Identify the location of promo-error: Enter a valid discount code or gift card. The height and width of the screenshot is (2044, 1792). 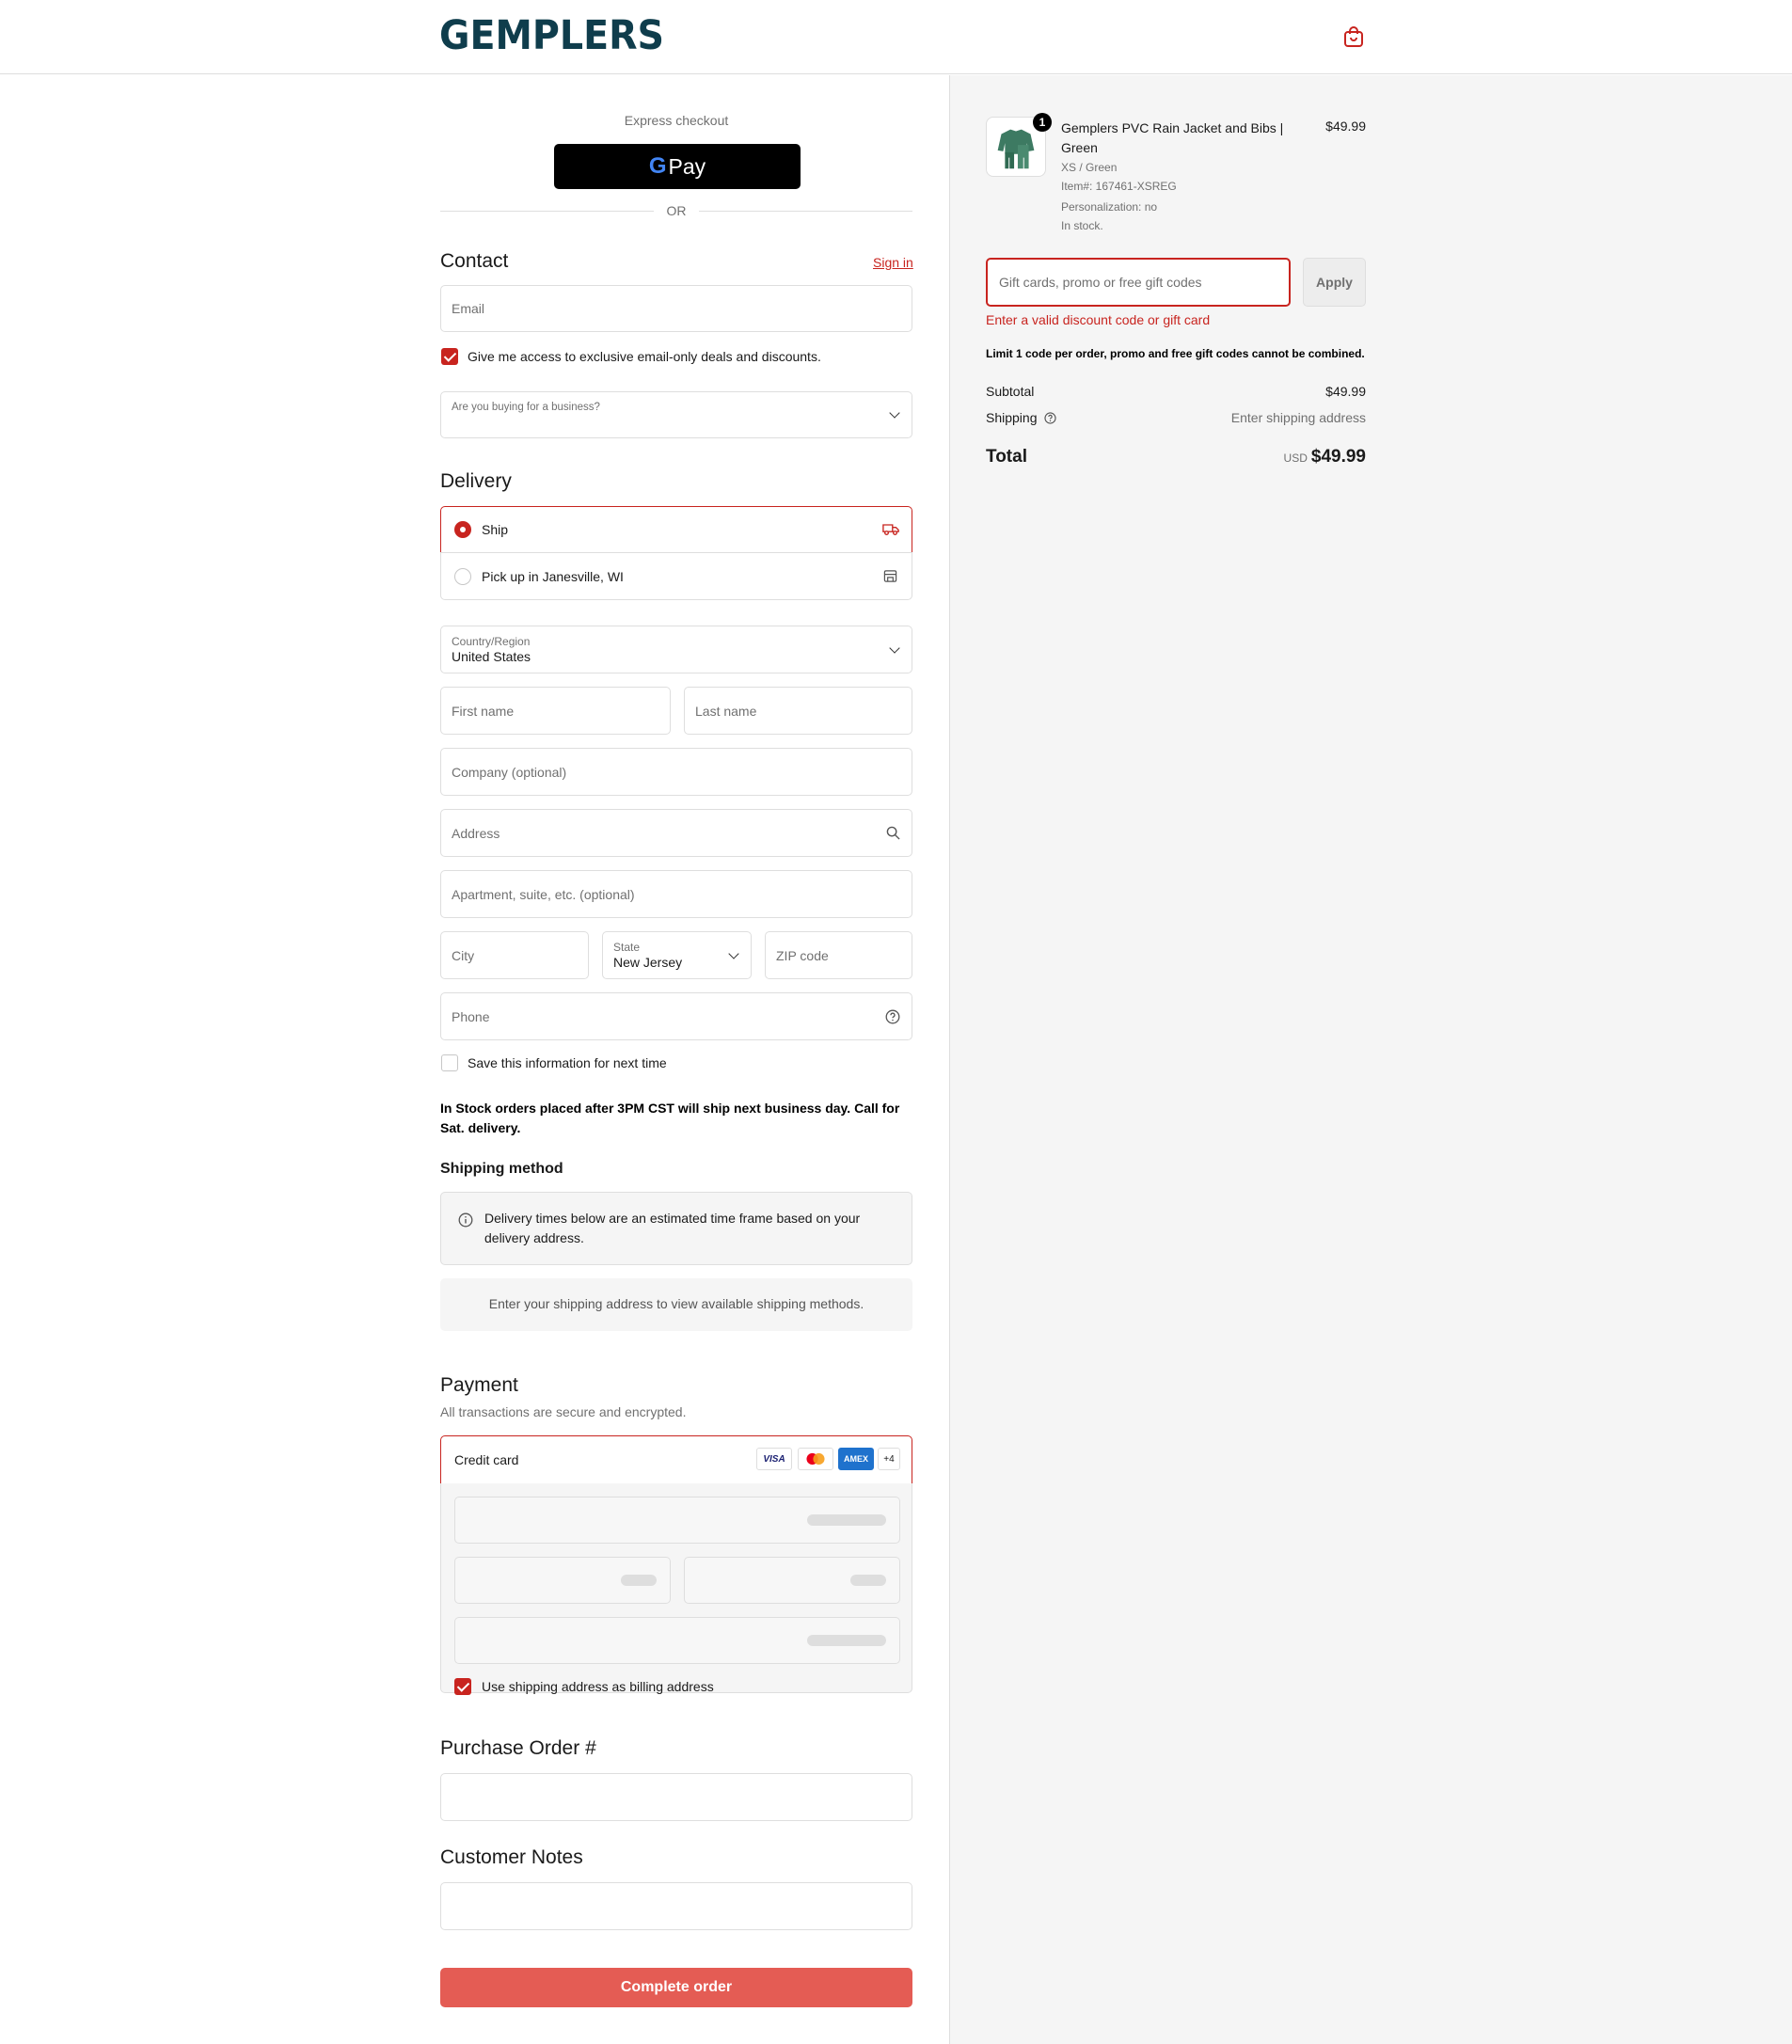
(1098, 319).